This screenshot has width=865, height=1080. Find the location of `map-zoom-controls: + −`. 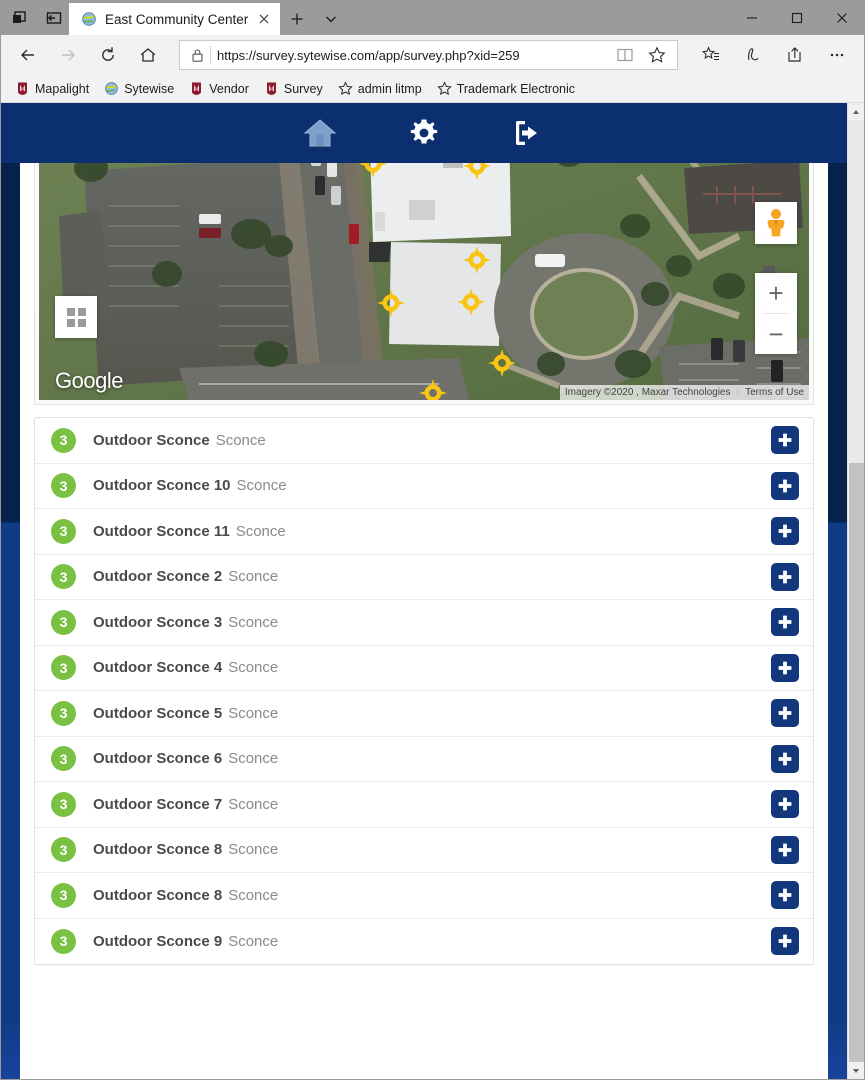

map-zoom-controls: + − is located at coordinates (776, 313).